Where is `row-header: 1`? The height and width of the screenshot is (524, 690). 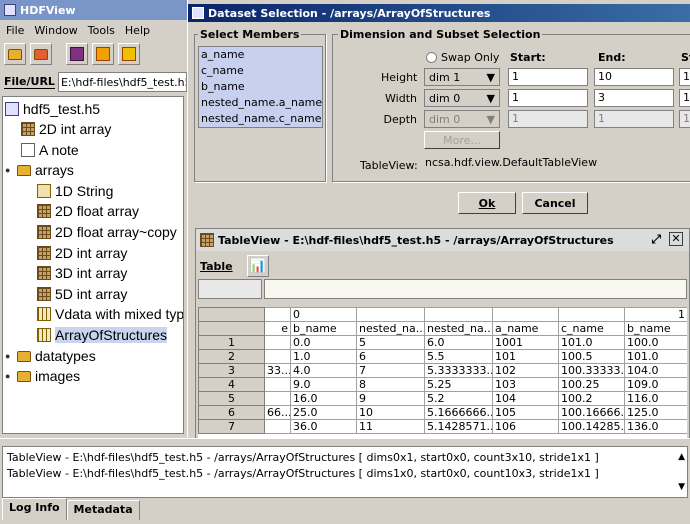
row-header: 1 is located at coordinates (231, 342).